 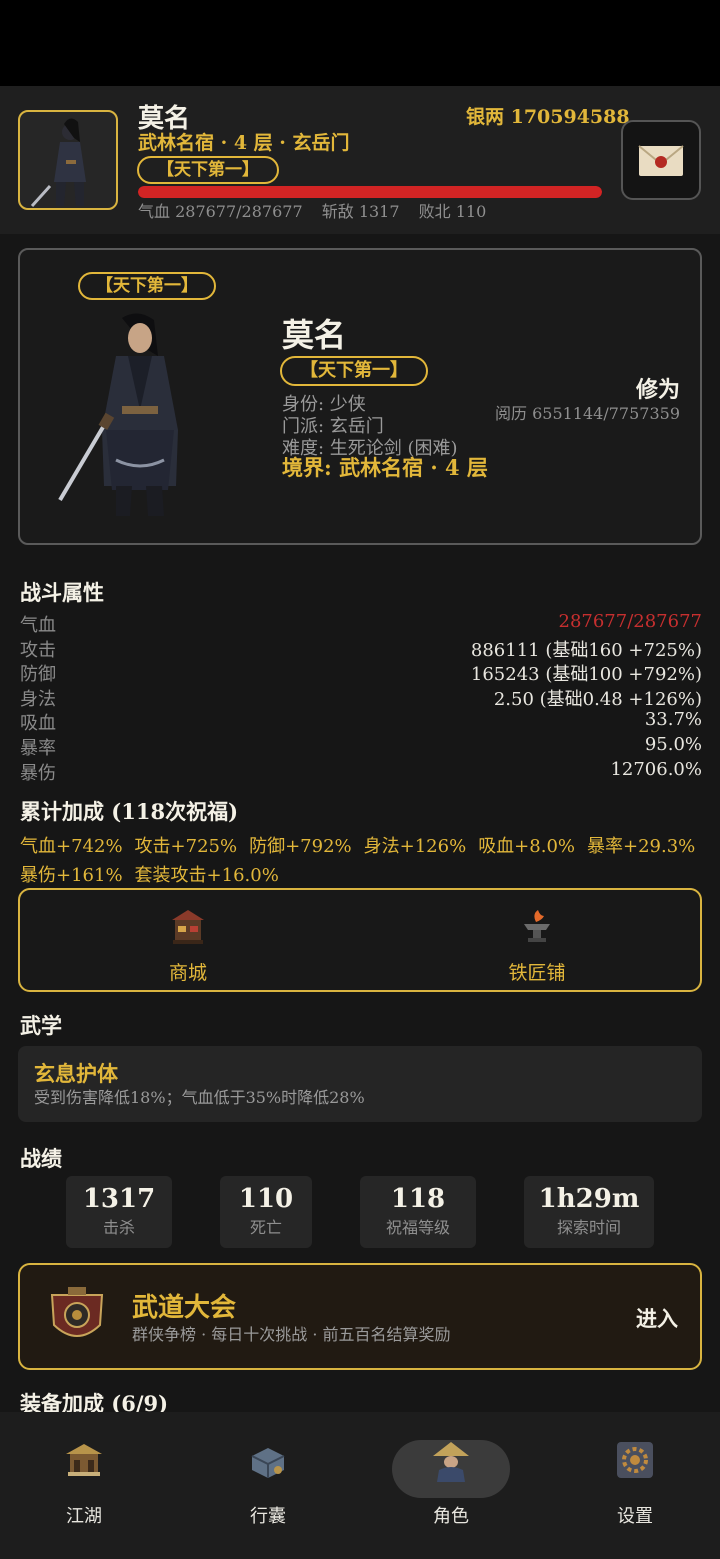 What do you see at coordinates (38, 625) in the screenshot?
I see `attribute-label: 气血` at bounding box center [38, 625].